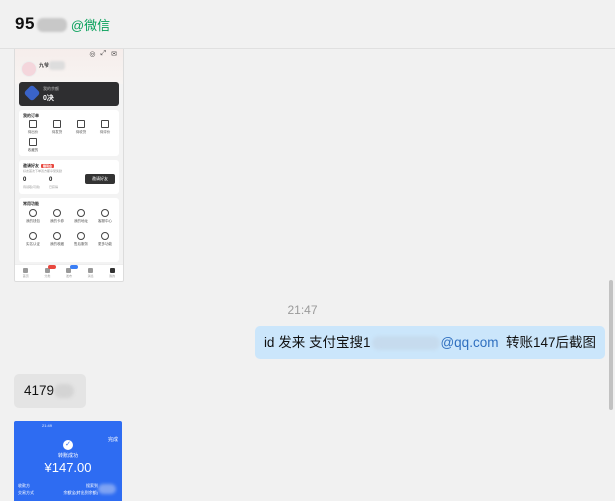 The image size is (615, 501). What do you see at coordinates (92, 54) in the screenshot?
I see `scan-icon: ◎` at bounding box center [92, 54].